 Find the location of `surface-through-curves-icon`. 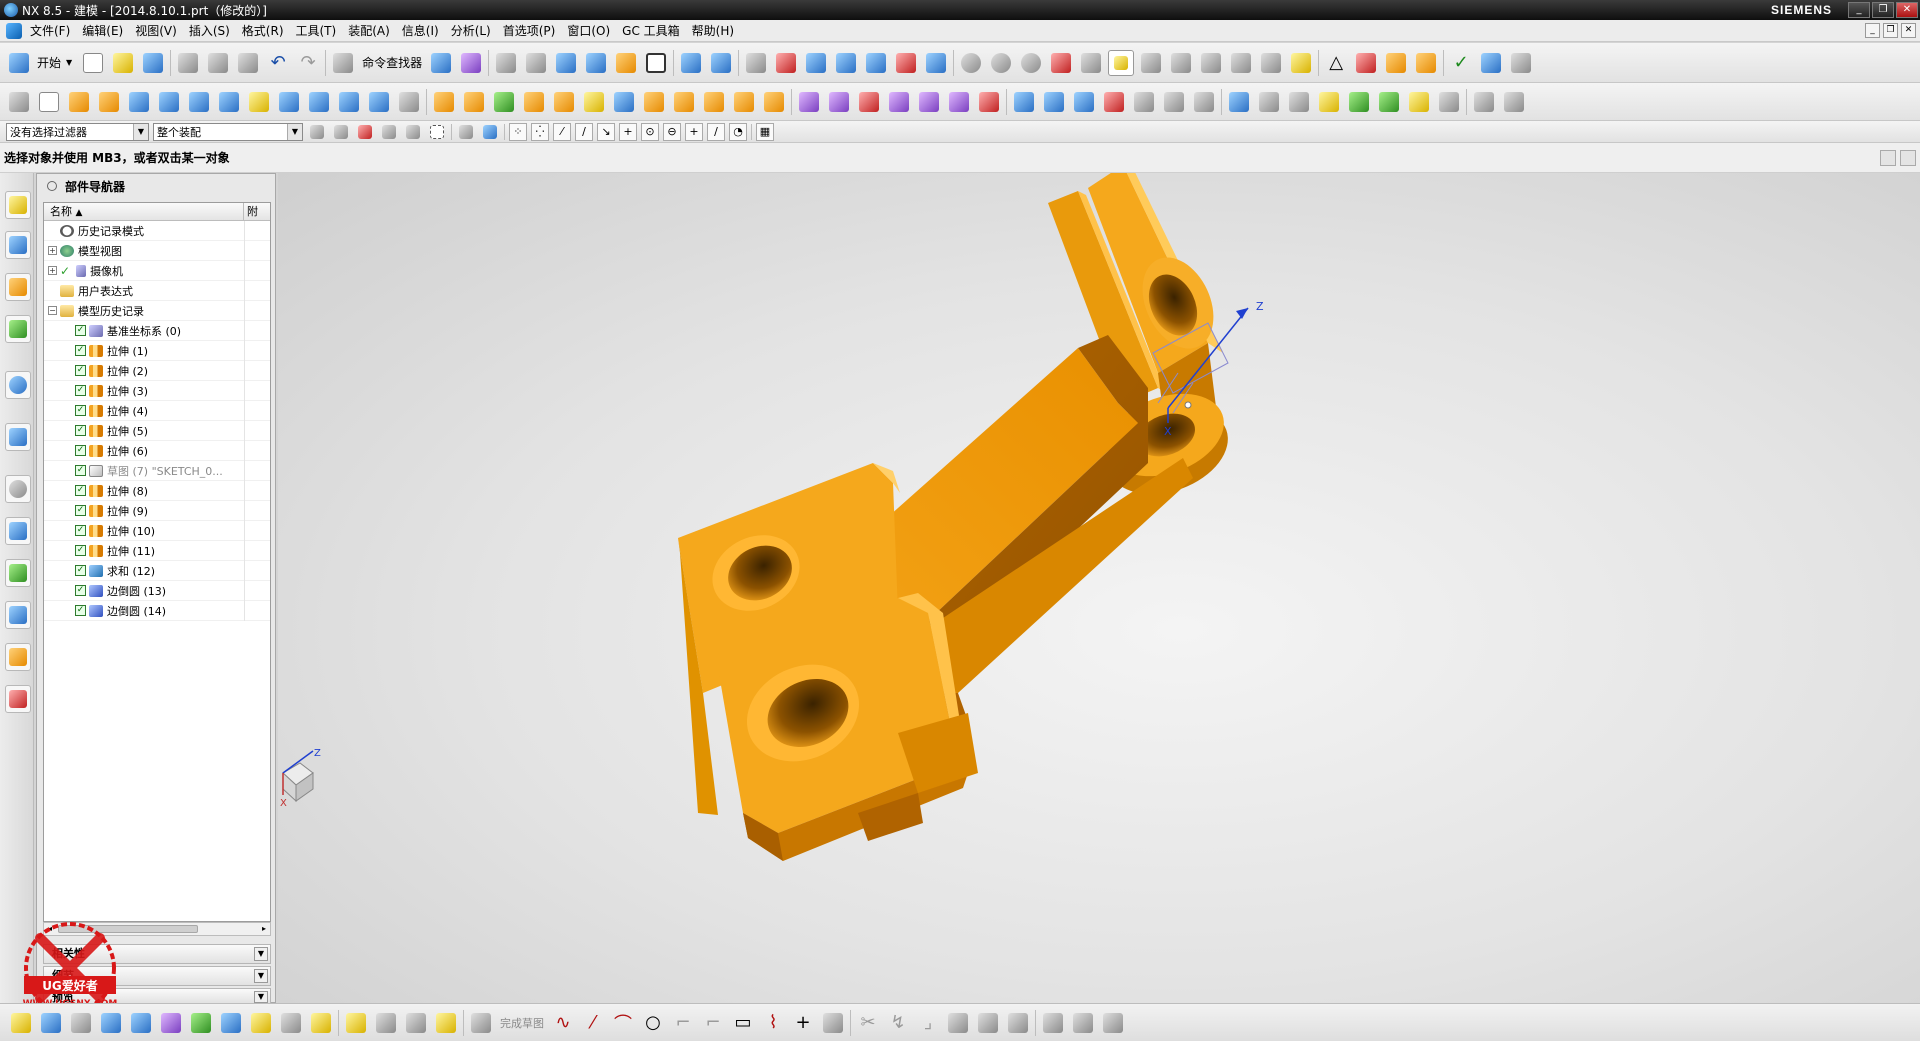

surface-through-curves-icon is located at coordinates (1024, 102).